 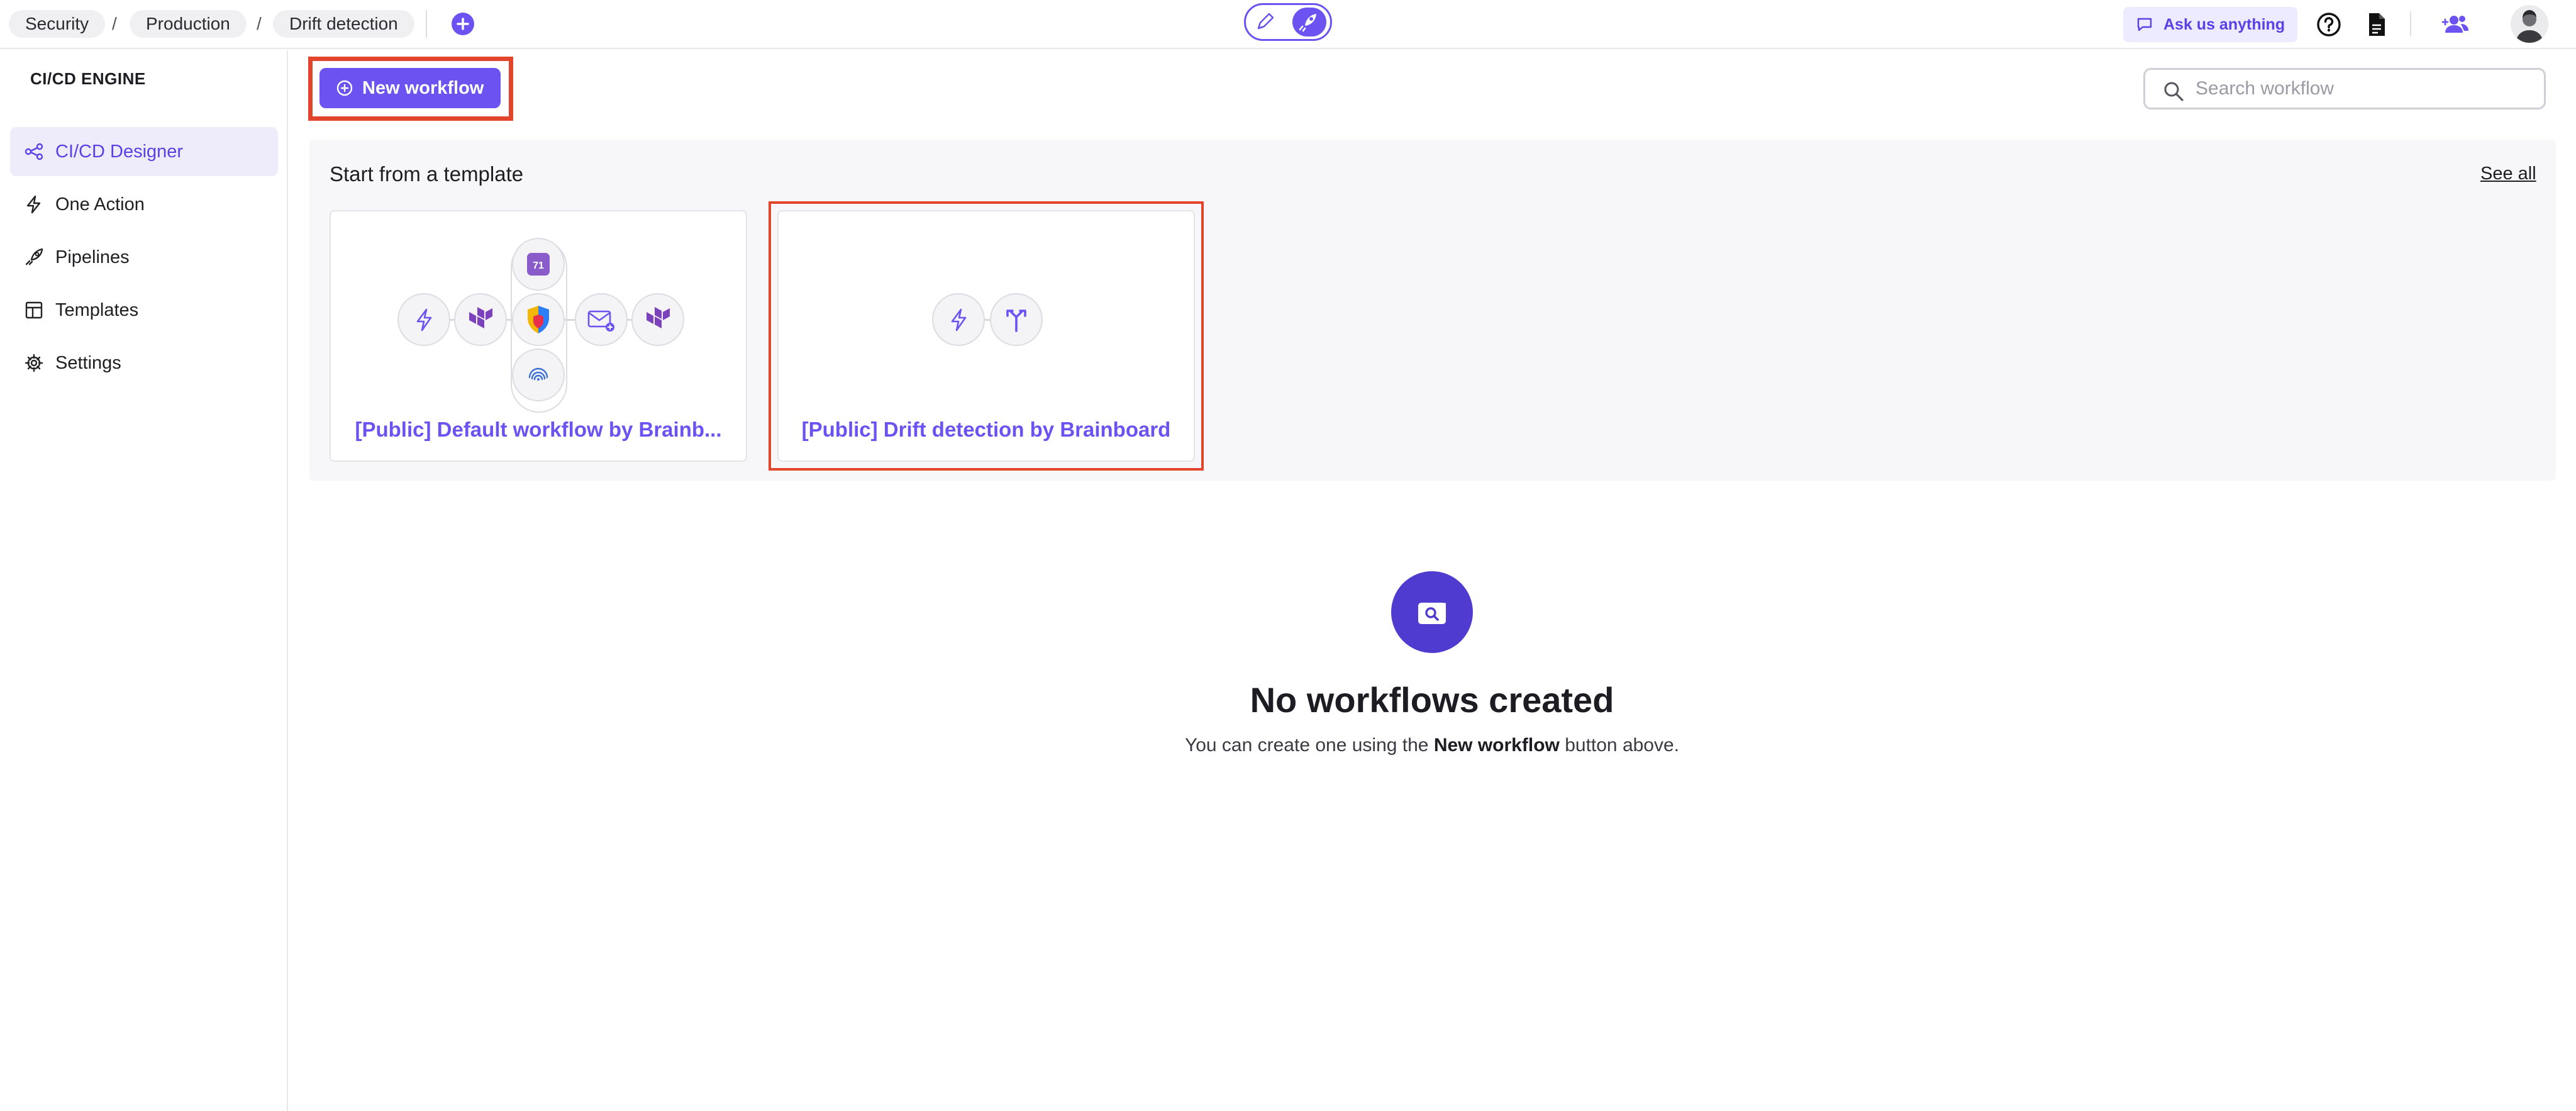 I want to click on empty-state-title: No workflows created, so click(x=1432, y=700).